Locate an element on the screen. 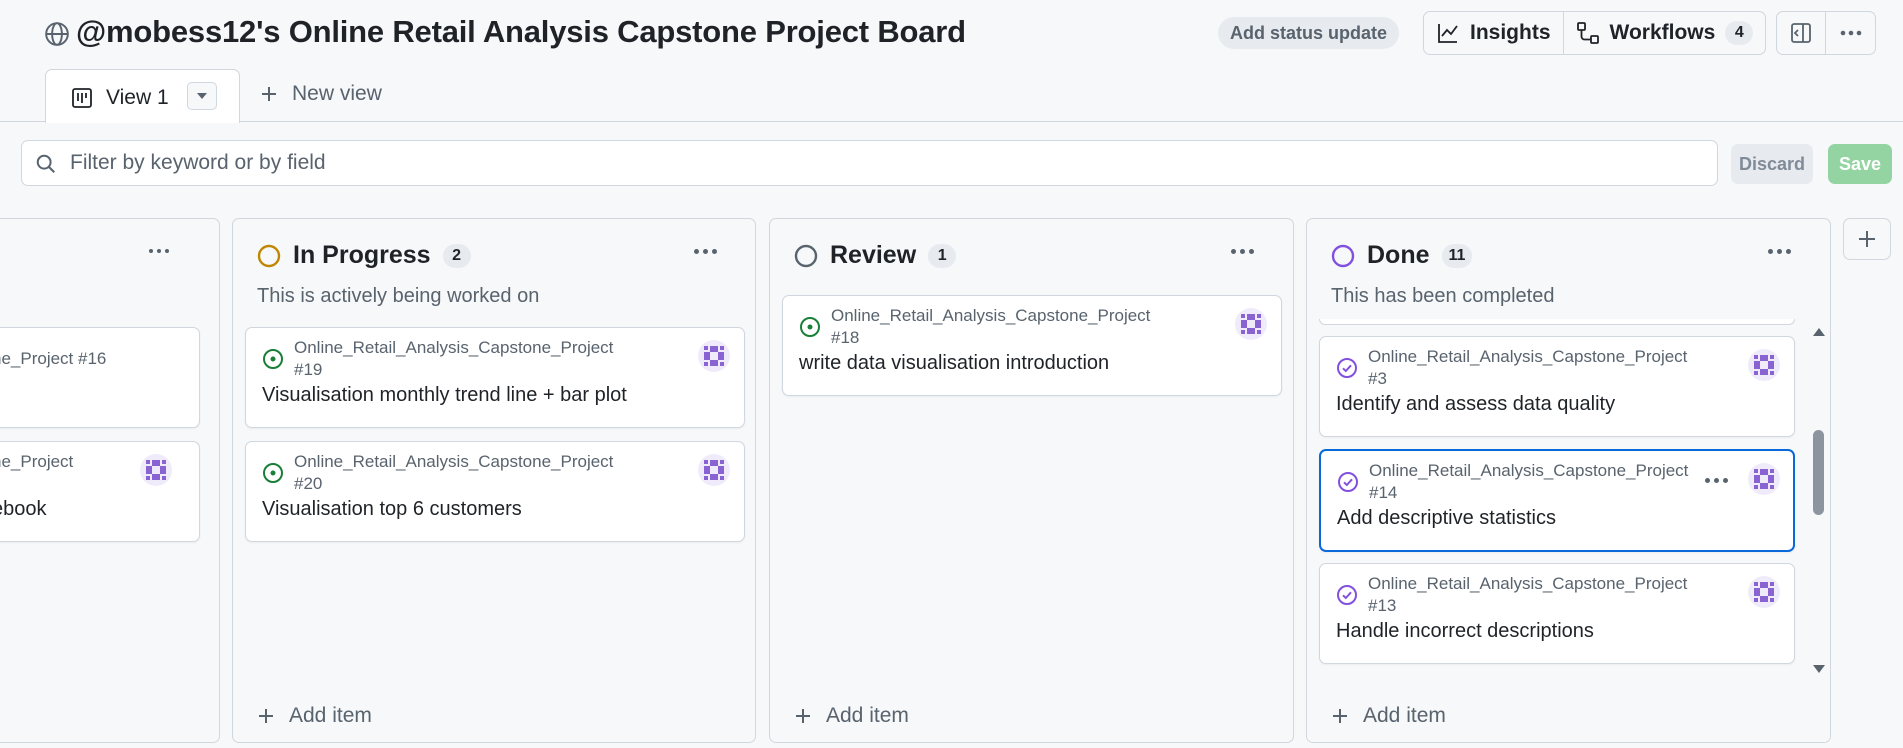 The image size is (1903, 748). card-menu-button is located at coordinates (1716, 480).